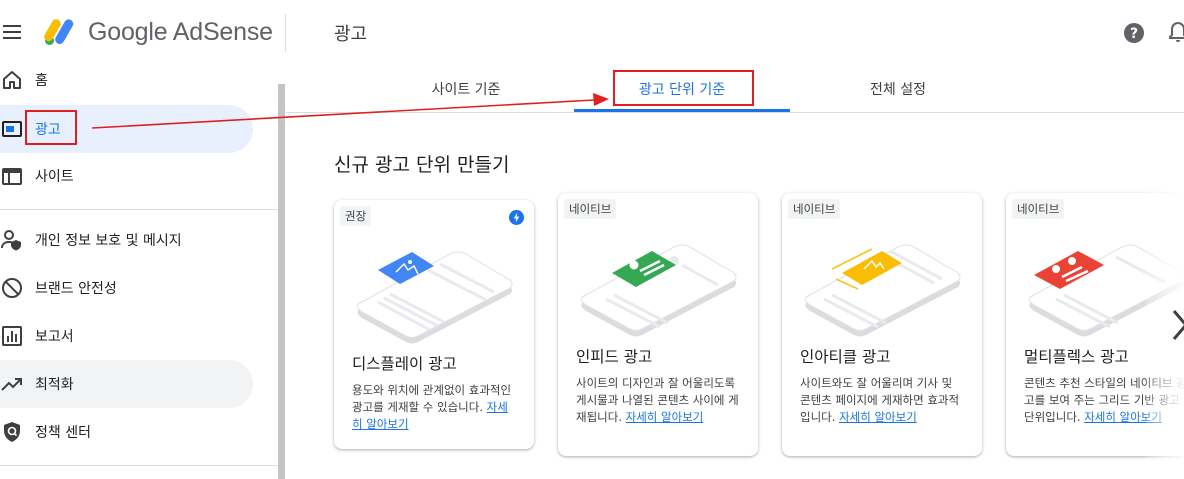  I want to click on in-feed-ad-illustration, so click(659, 290).